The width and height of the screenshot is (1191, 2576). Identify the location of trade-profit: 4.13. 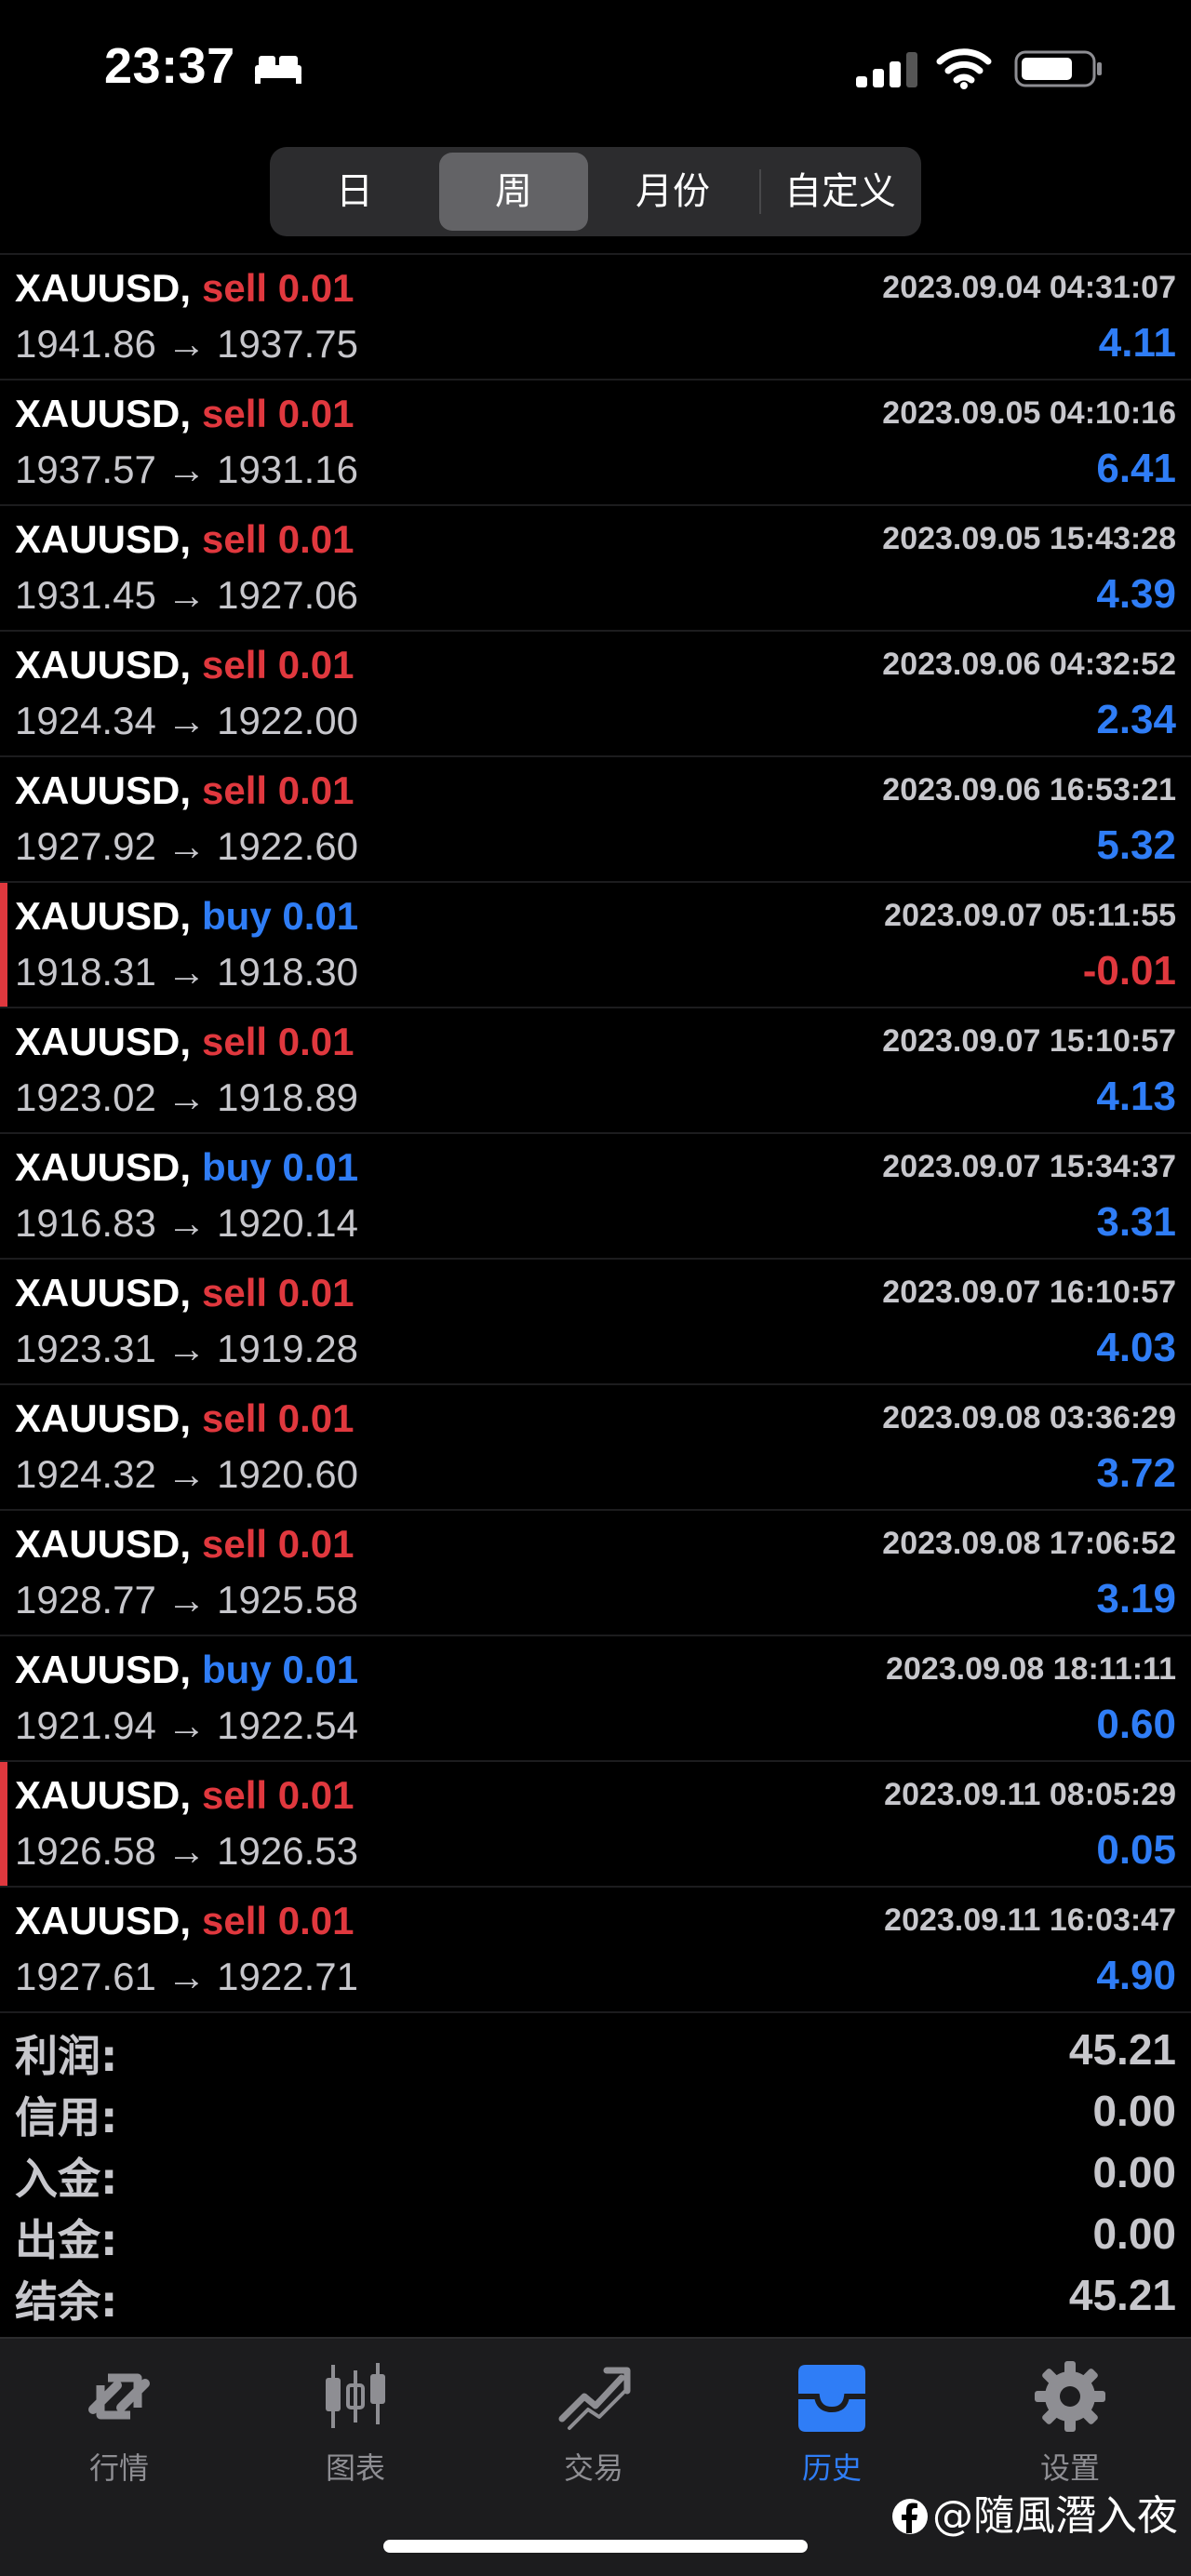
(1136, 1096).